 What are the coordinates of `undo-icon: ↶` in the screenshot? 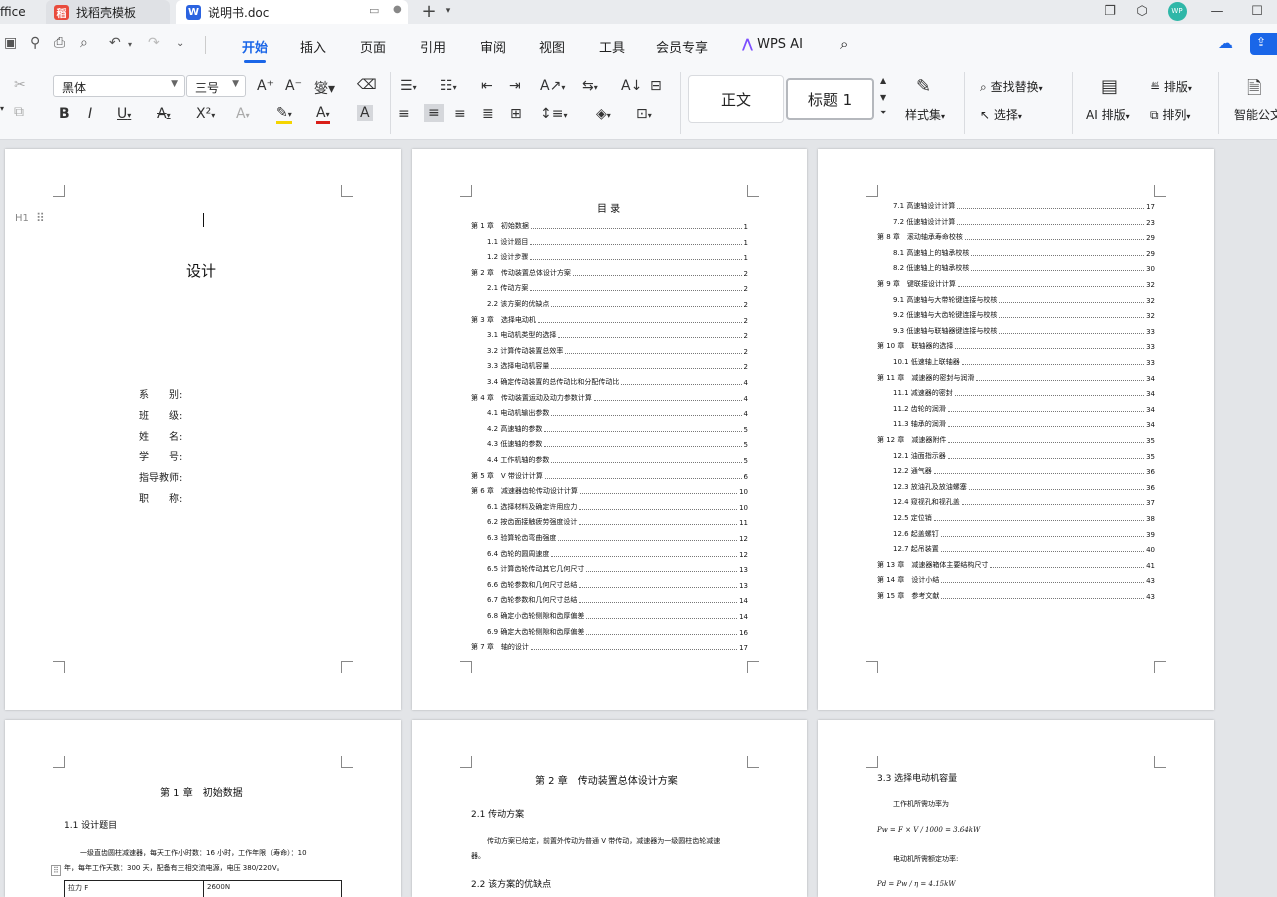 It's located at (115, 43).